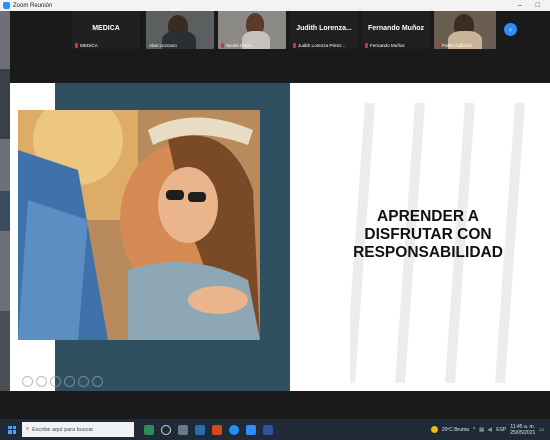 The width and height of the screenshot is (550, 440). I want to click on office-icon, so click(217, 429).